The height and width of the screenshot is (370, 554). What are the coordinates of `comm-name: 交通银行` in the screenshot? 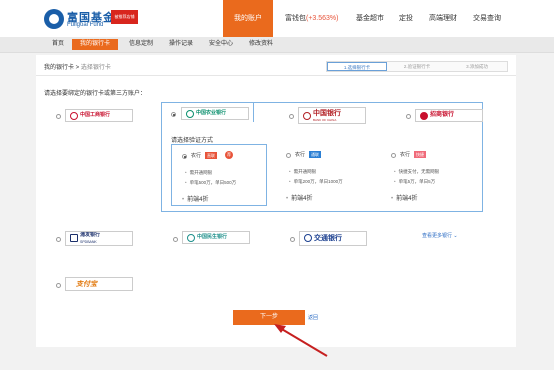 It's located at (328, 238).